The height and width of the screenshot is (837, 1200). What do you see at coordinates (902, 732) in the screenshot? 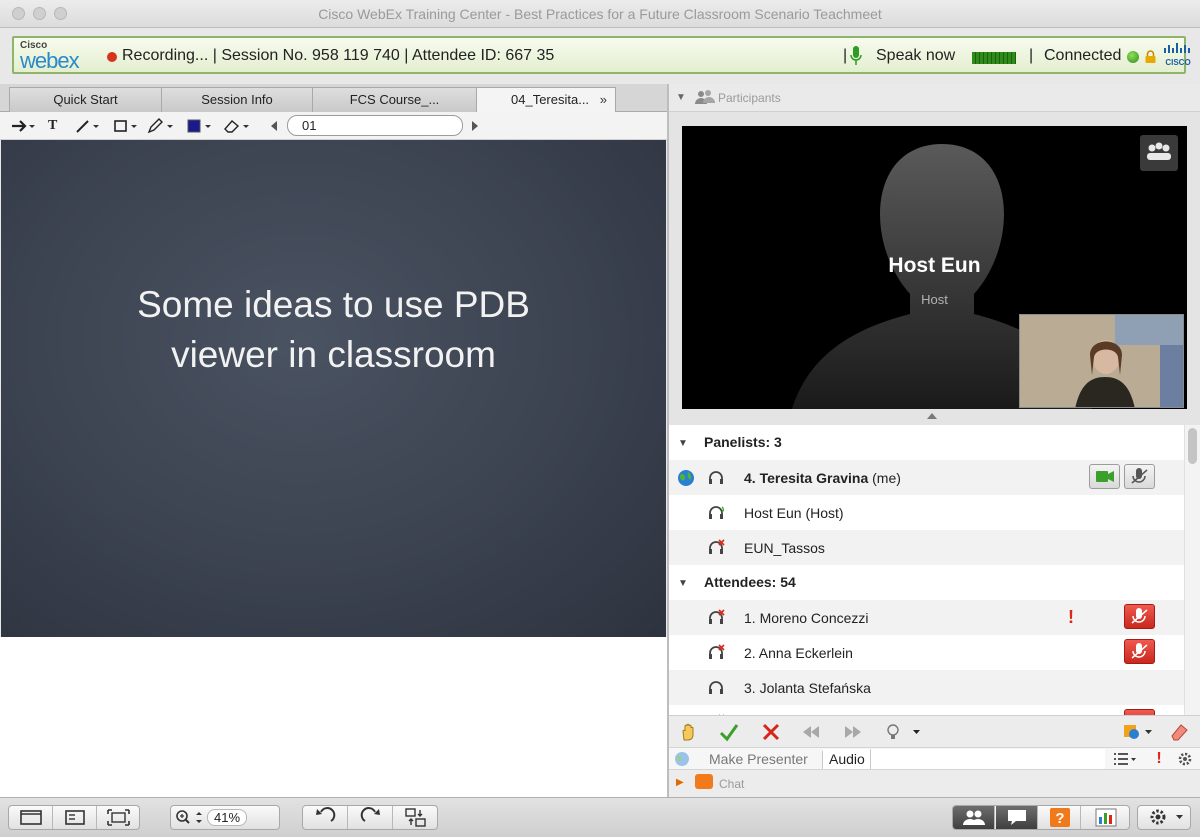
I see `lightbulb-dropdown-icon` at bounding box center [902, 732].